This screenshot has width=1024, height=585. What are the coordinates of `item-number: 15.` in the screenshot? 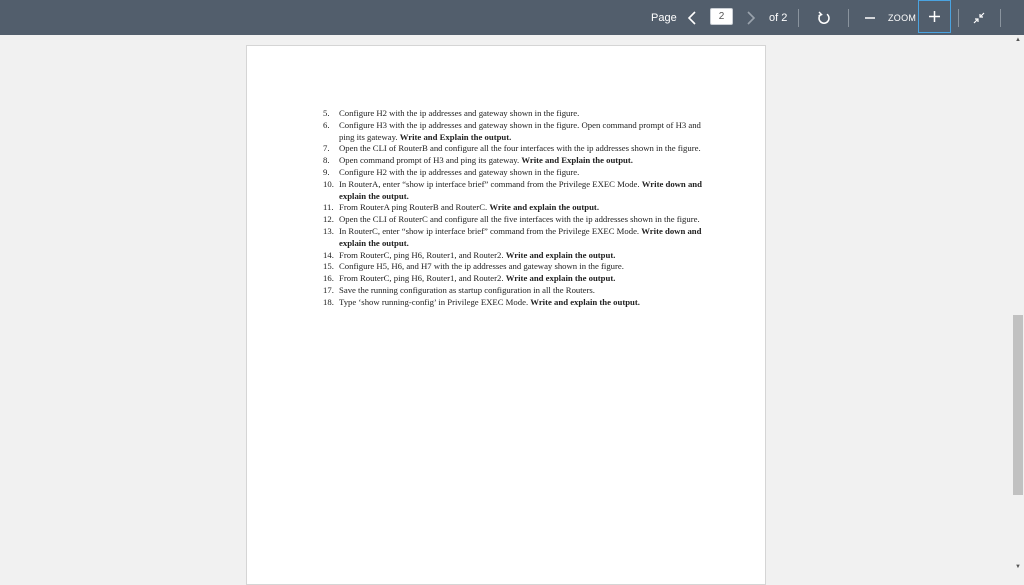 It's located at (328, 266).